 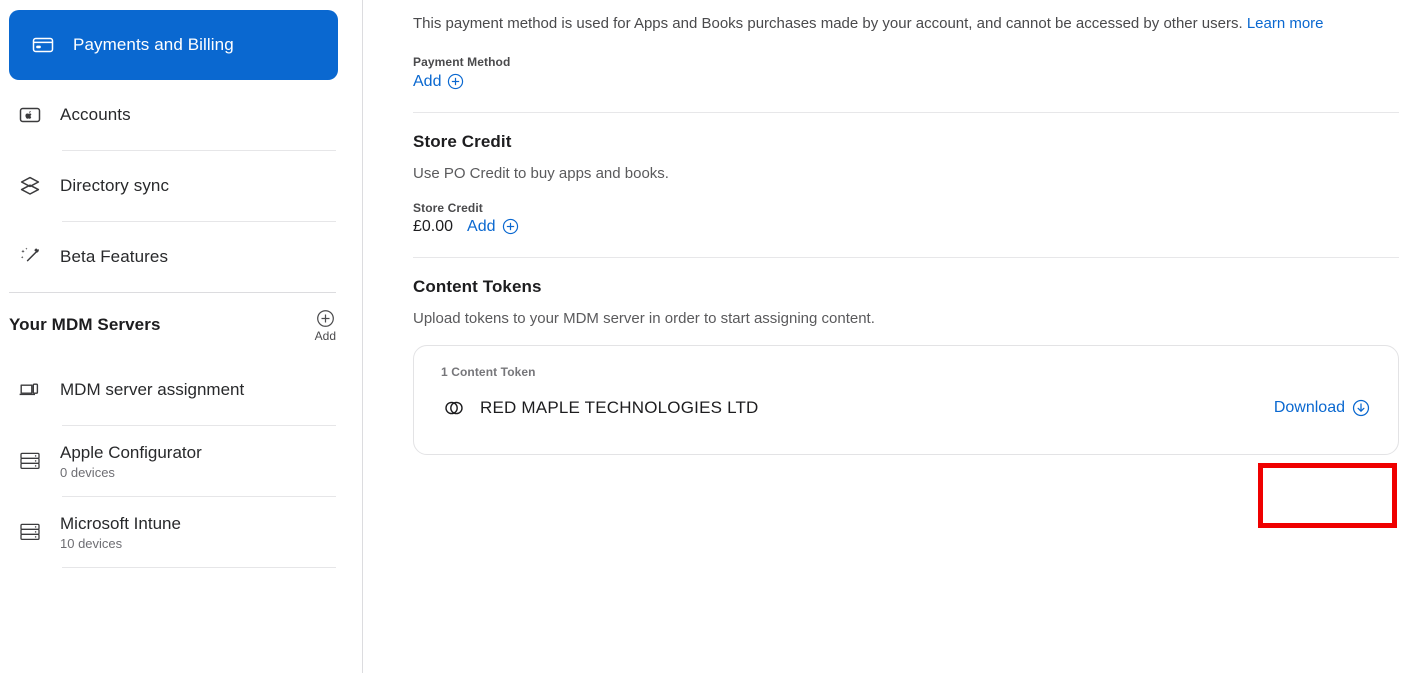 I want to click on sidebar-item-apple-configurator: Apple Configurator 0 devices, so click(x=181, y=461).